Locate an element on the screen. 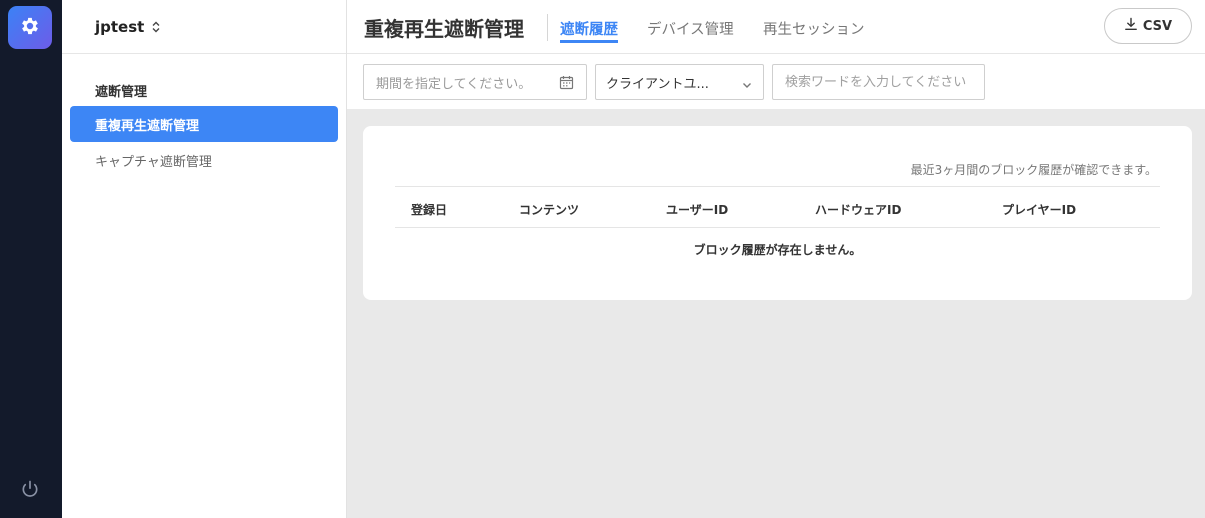 This screenshot has width=1205, height=518. tab-device-management: デバイス管理 is located at coordinates (690, 28).